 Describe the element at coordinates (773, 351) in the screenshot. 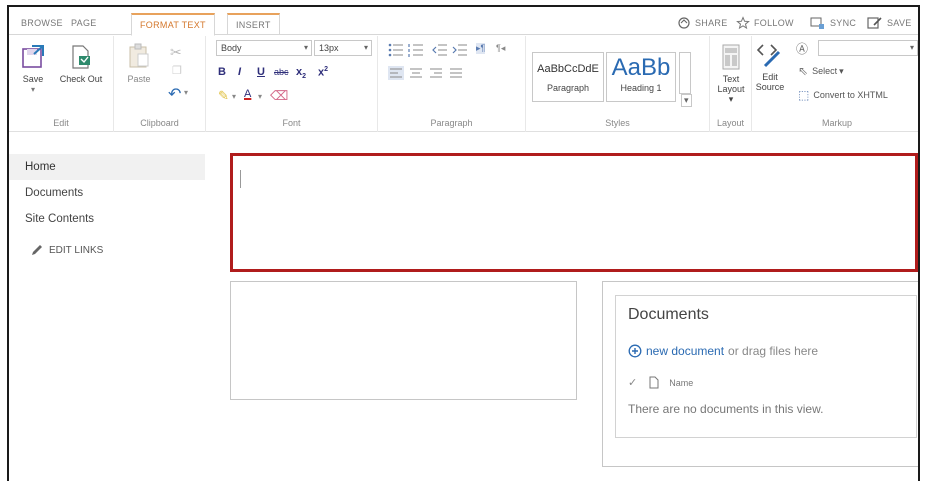

I see `drag-files-text: or drag files here` at that location.